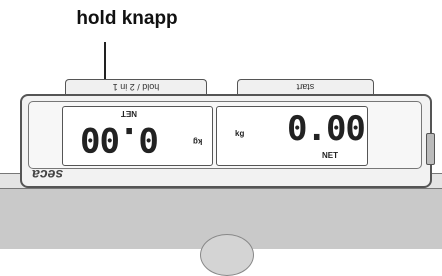 The width and height of the screenshot is (442, 276). What do you see at coordinates (48, 175) in the screenshot?
I see `seca-logo: seca` at bounding box center [48, 175].